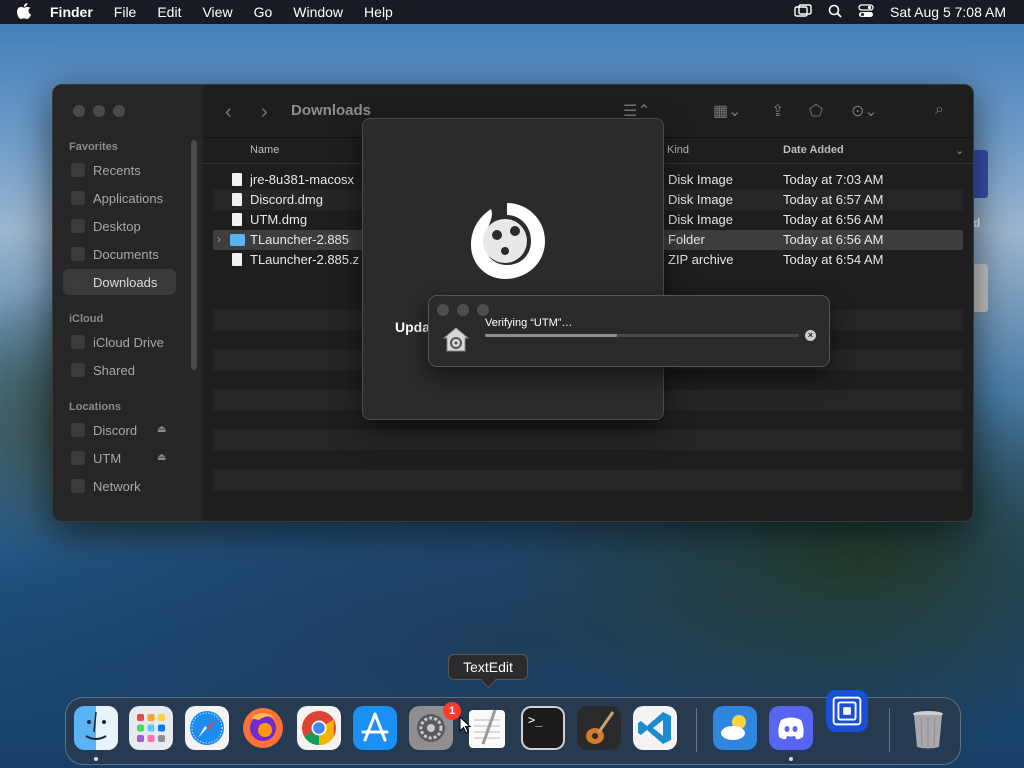 The image size is (1024, 768). What do you see at coordinates (543, 728) in the screenshot?
I see `terminal-icon: >_` at bounding box center [543, 728].